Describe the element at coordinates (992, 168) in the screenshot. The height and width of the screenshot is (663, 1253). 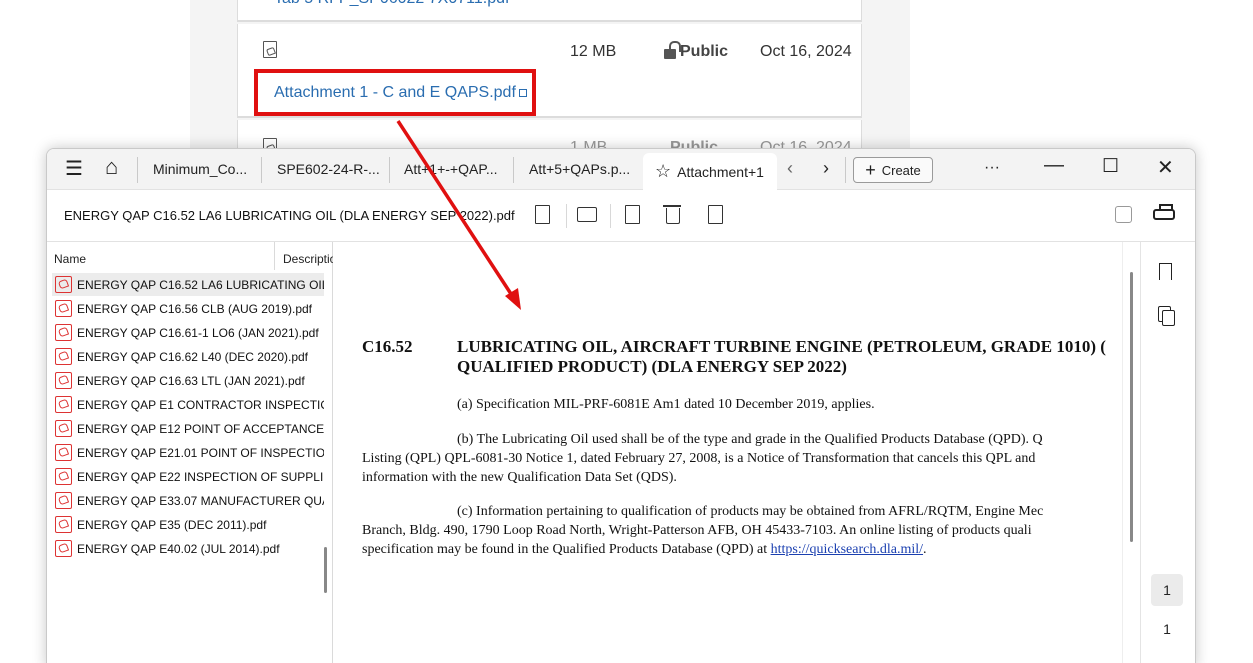
I see `more-options-button: ···` at that location.